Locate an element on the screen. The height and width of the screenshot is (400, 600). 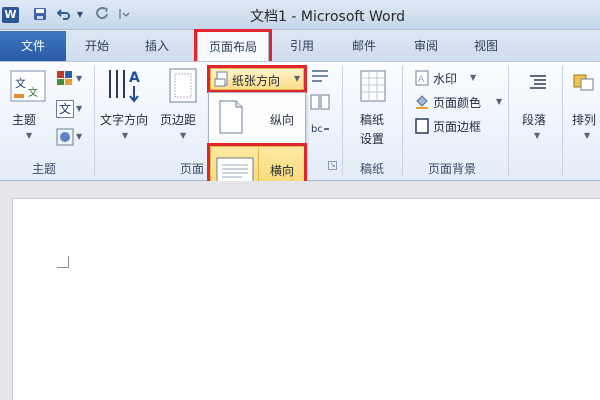
paragraph-button-label: 段落 is located at coordinates (534, 119).